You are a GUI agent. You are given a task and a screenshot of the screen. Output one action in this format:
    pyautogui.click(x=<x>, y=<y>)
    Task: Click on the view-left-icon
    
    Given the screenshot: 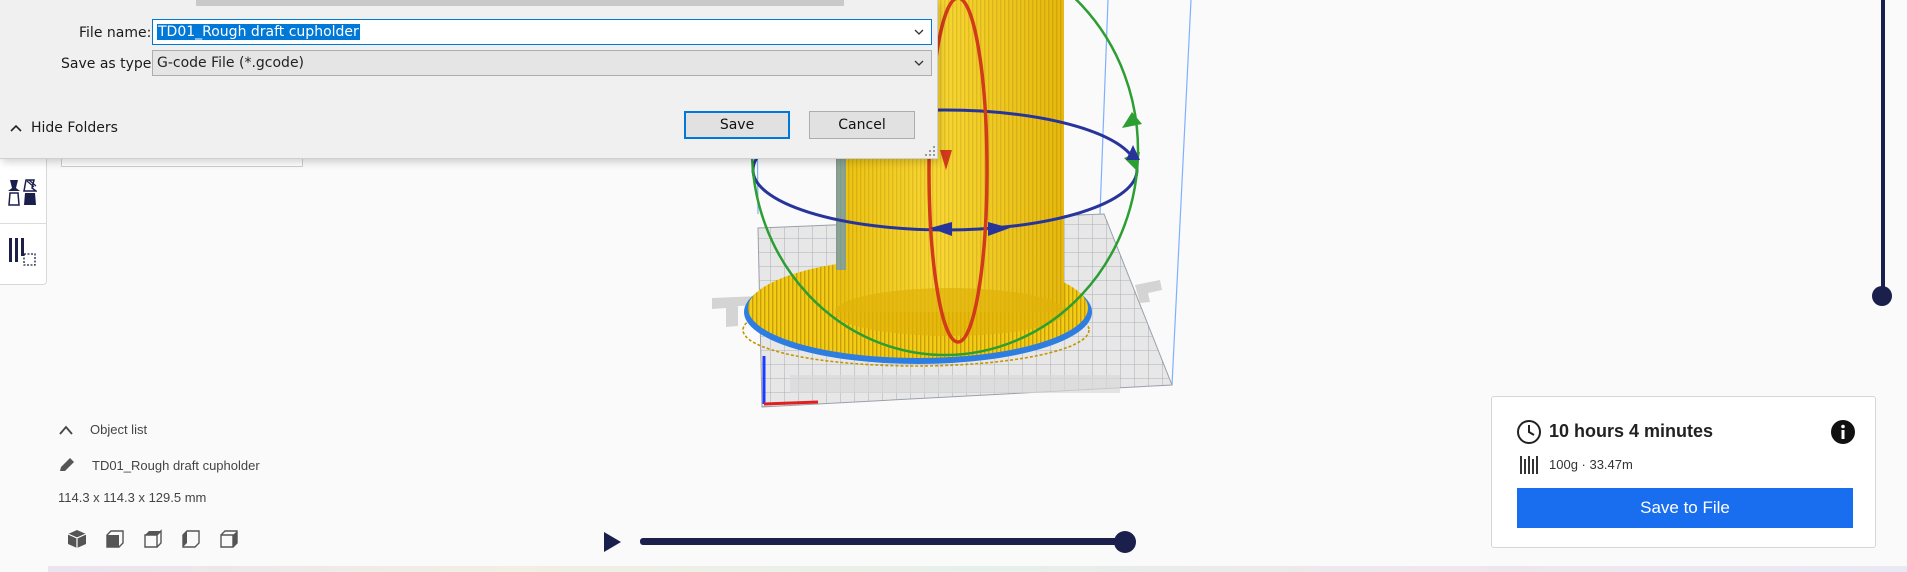 What is the action you would take?
    pyautogui.click(x=191, y=539)
    